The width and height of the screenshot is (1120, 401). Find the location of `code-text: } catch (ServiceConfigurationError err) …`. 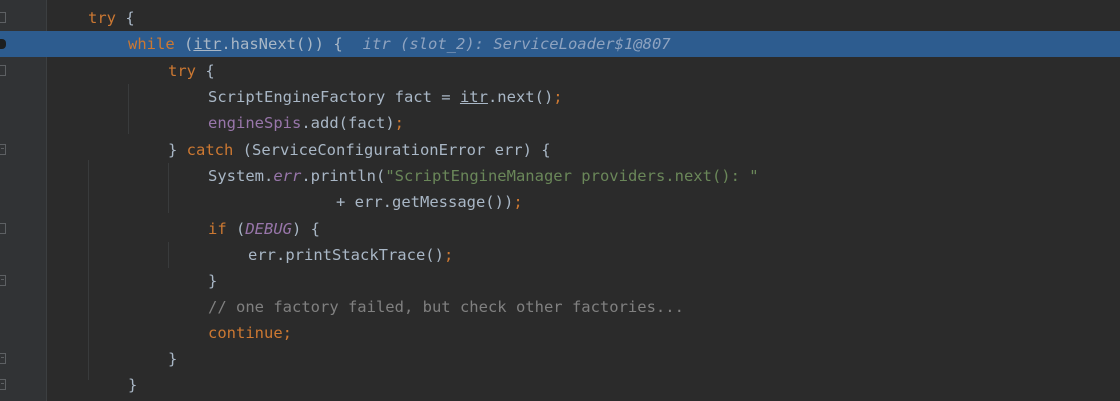

code-text: } catch (ServiceConfigurationError err) … is located at coordinates (359, 150).